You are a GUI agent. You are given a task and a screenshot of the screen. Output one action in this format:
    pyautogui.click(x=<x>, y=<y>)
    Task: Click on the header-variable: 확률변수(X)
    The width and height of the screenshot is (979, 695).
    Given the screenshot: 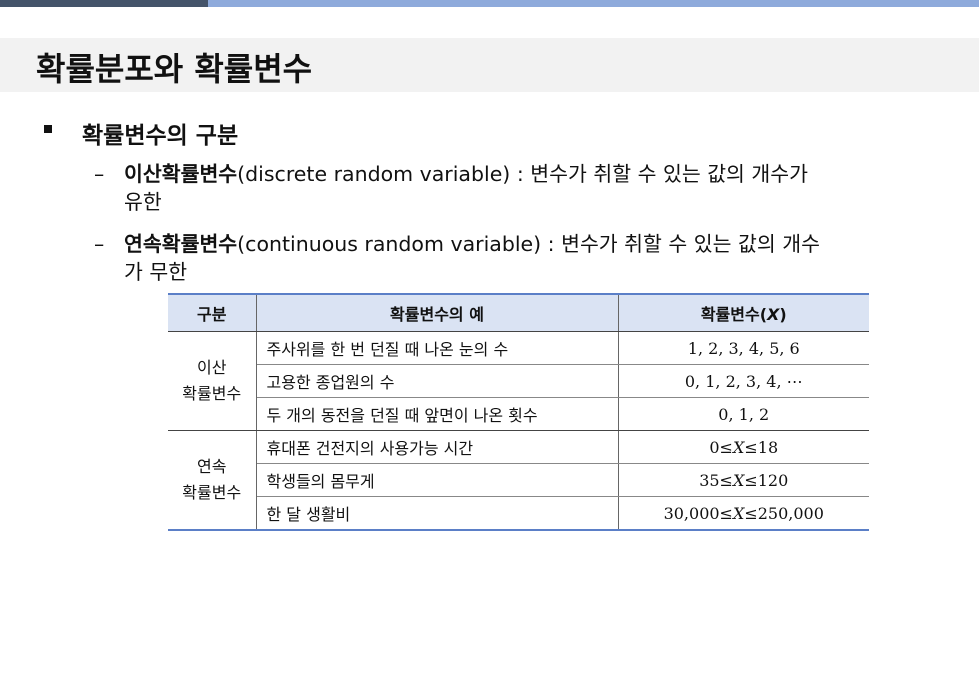 What is the action you would take?
    pyautogui.click(x=743, y=312)
    